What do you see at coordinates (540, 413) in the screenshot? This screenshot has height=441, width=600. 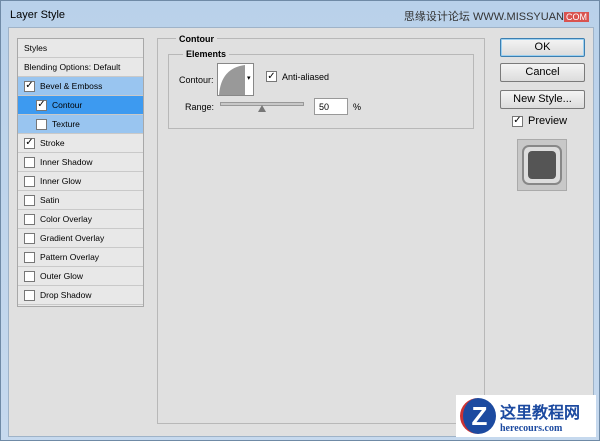 I see `logo-text: 这里教程网` at bounding box center [540, 413].